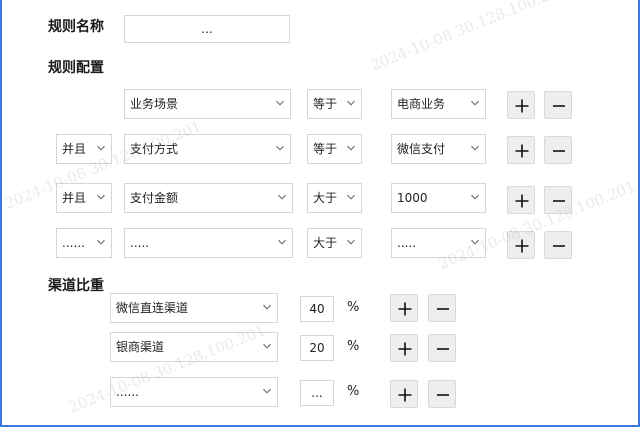 The image size is (640, 427). Describe the element at coordinates (421, 104) in the screenshot. I see `rule-value-value: 电商业务` at that location.